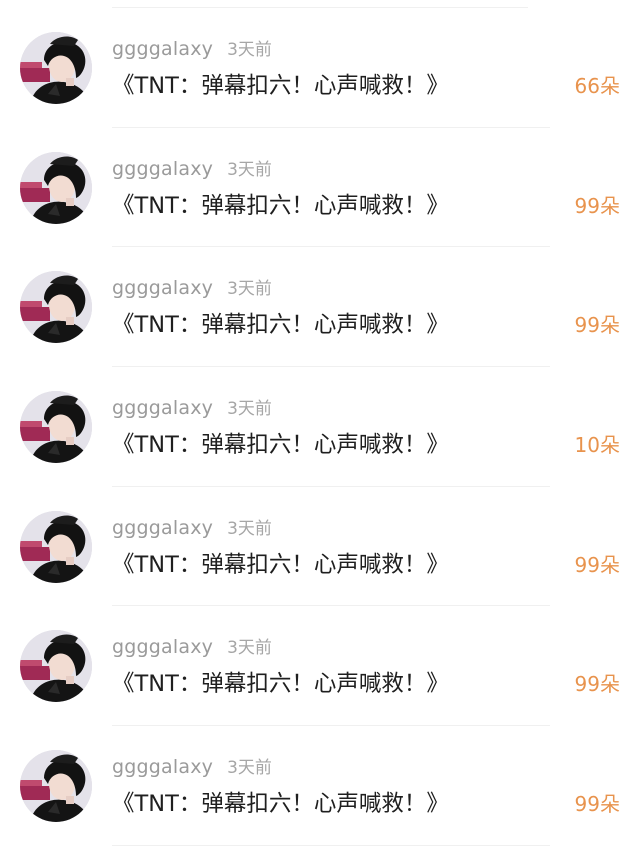 The image size is (640, 848). I want to click on list-item: ggggalaxy 3天前 《TNT：弹幕扣六！心声喊救！》 10朵, so click(320, 427).